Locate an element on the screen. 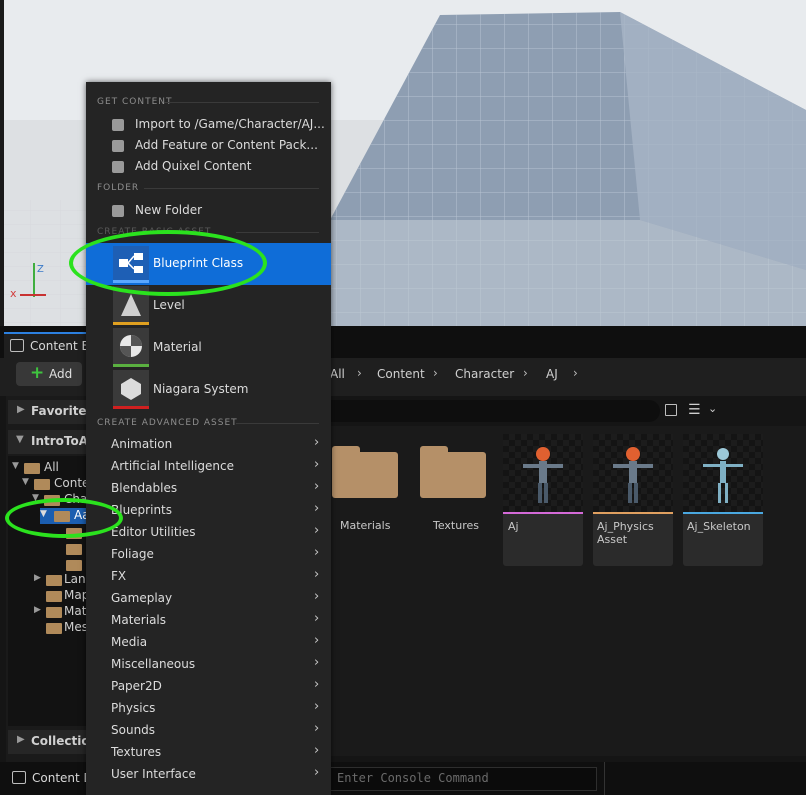 Image resolution: width=806 pixels, height=795 pixels. menu-item-paper2d: Paper2D › is located at coordinates (208, 687).